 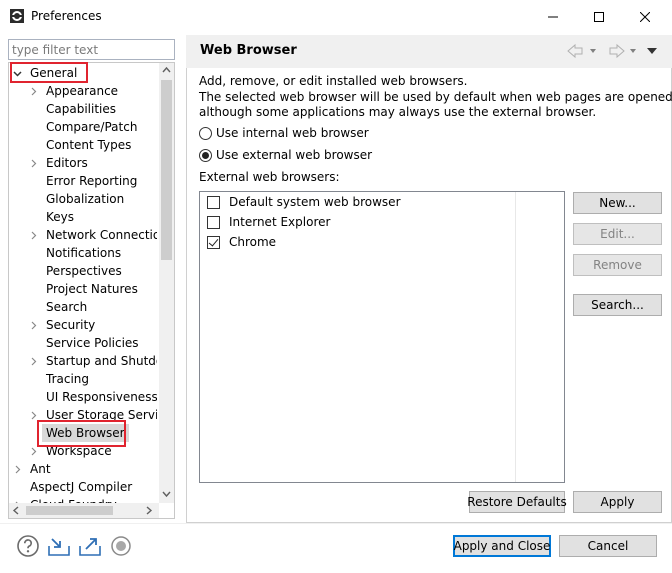 I want to click on list-item: Default system web browser, so click(x=304, y=202).